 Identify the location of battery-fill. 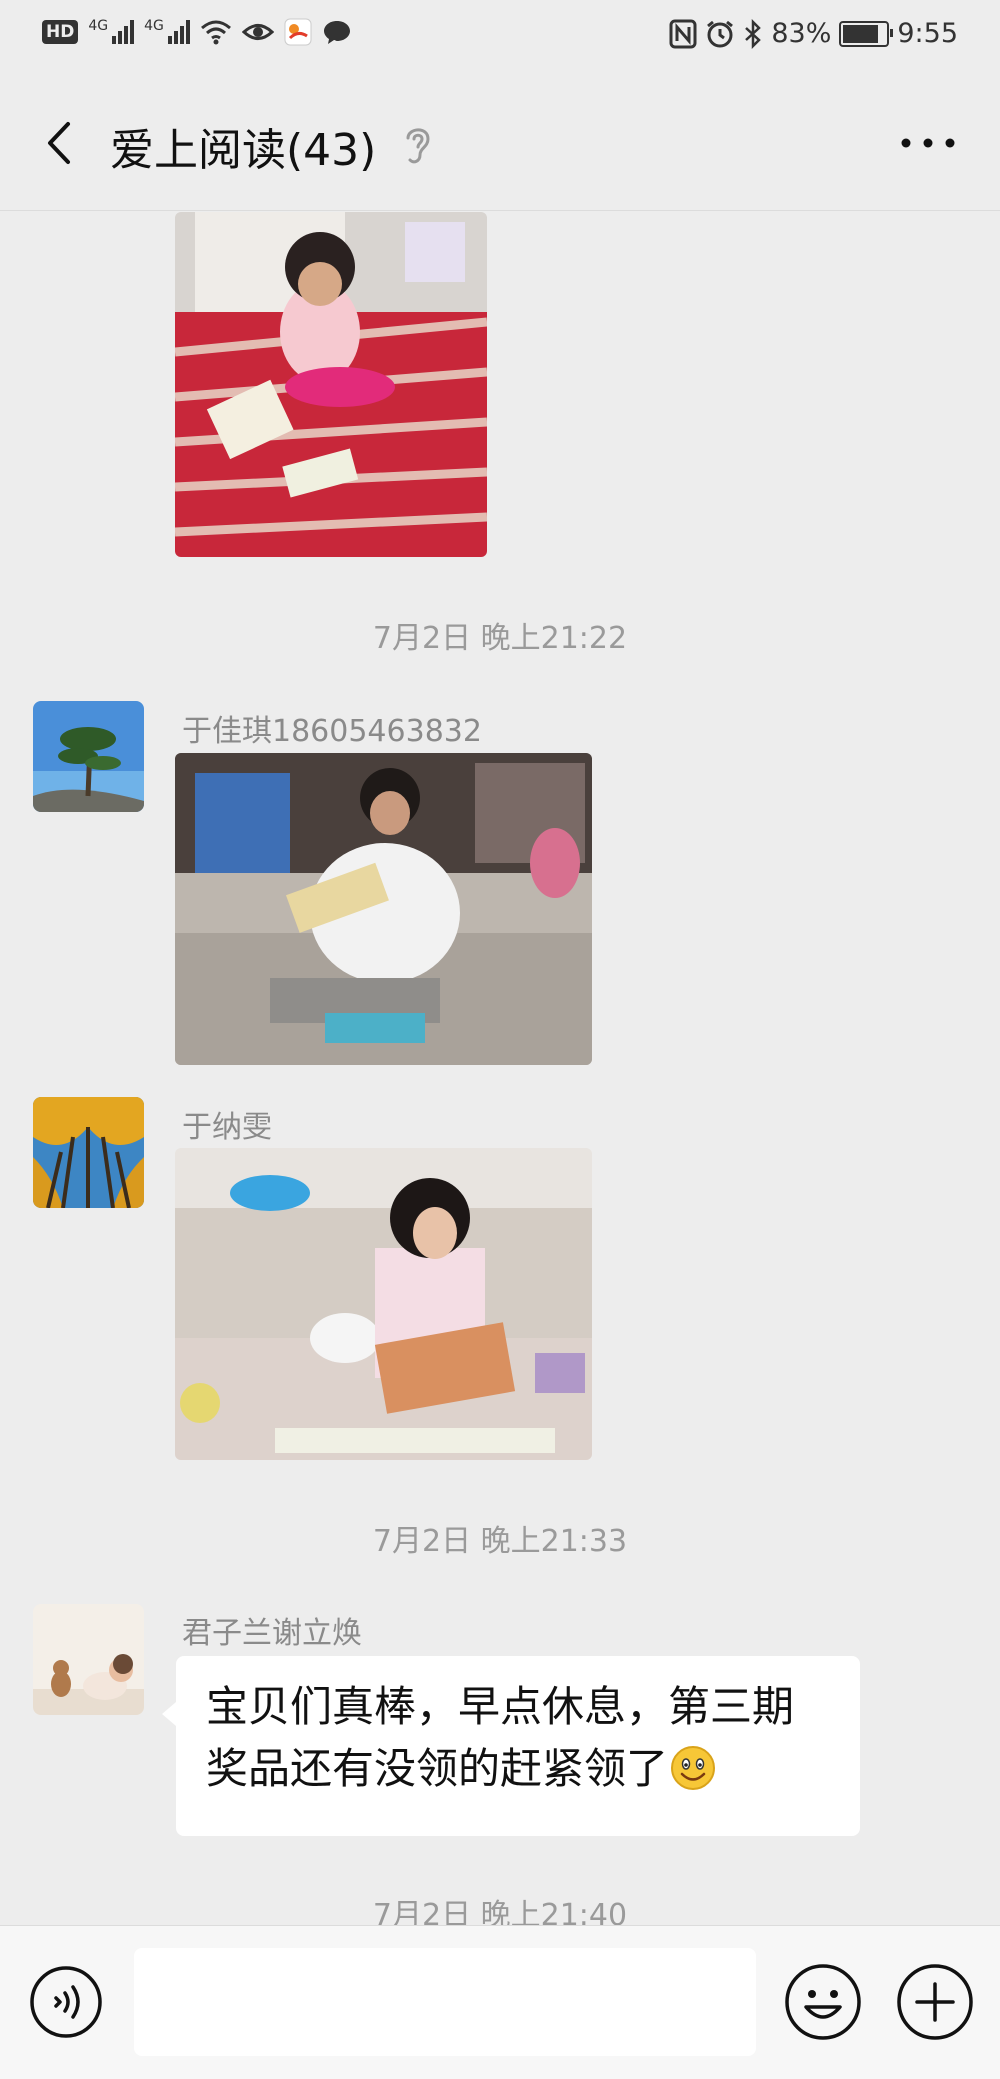
(860, 33).